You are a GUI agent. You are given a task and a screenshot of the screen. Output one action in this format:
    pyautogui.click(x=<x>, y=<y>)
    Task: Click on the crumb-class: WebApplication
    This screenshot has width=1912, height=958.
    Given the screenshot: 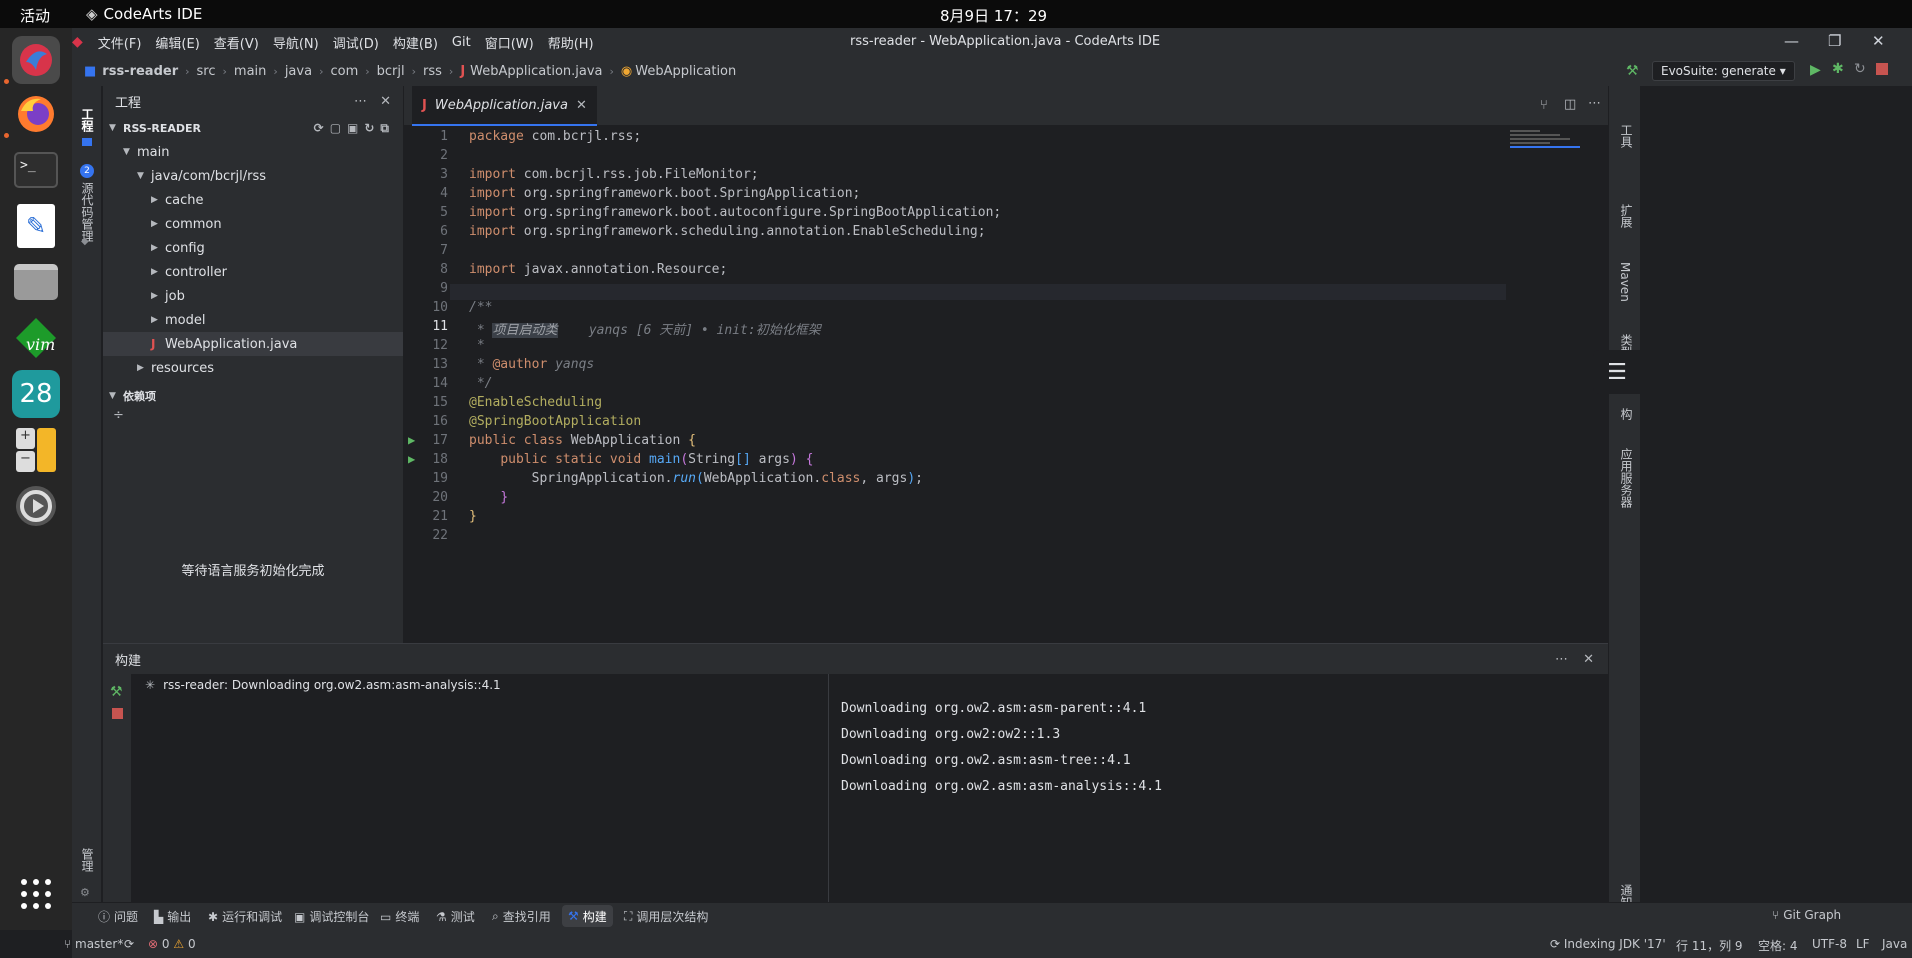 What is the action you would take?
    pyautogui.click(x=685, y=71)
    